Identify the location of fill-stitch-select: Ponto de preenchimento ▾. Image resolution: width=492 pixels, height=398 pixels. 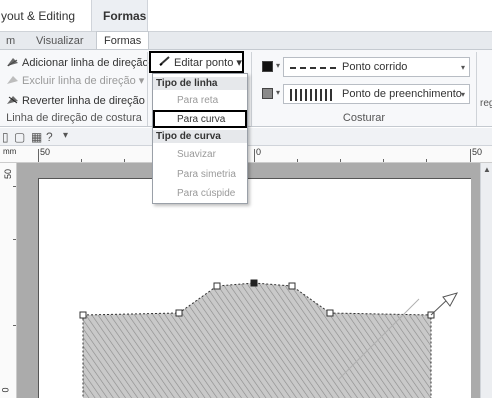
(376, 94).